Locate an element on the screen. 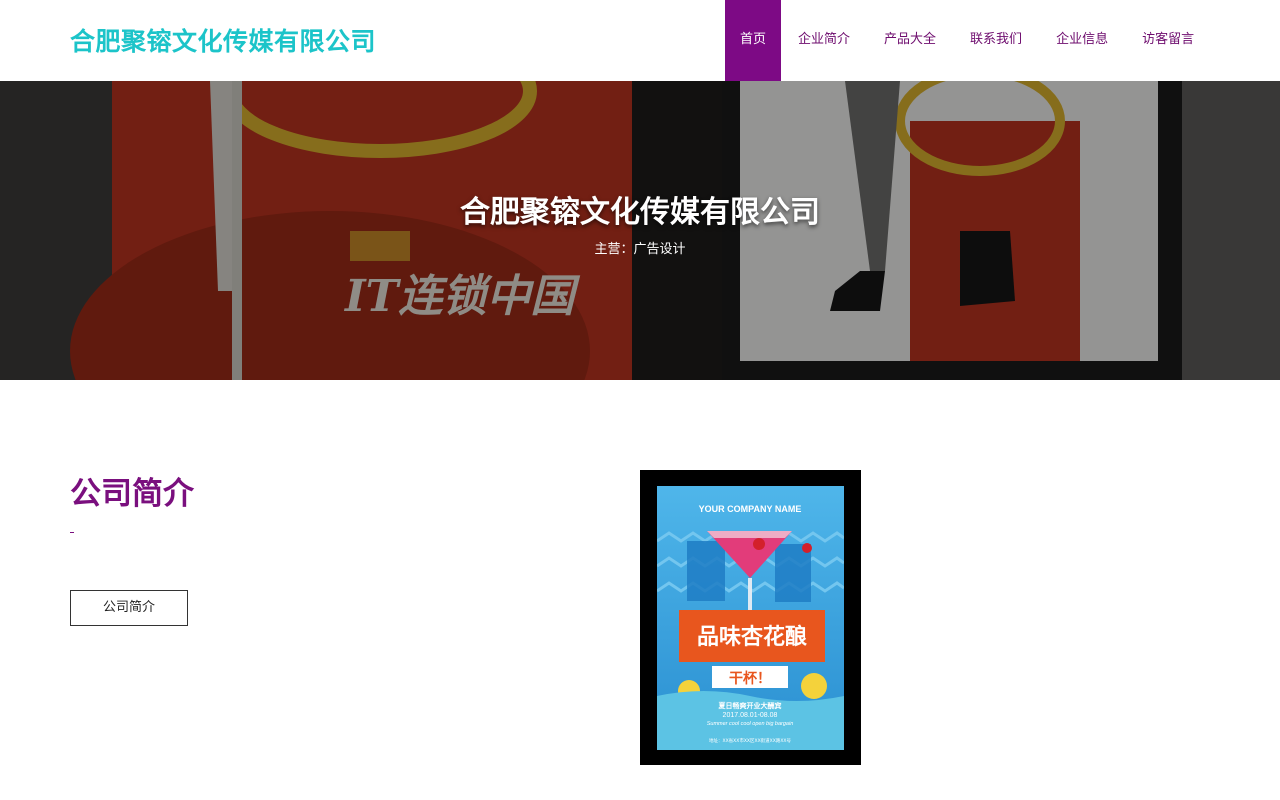  poster-english-text: Summer cool cool open big bargain is located at coordinates (750, 724).